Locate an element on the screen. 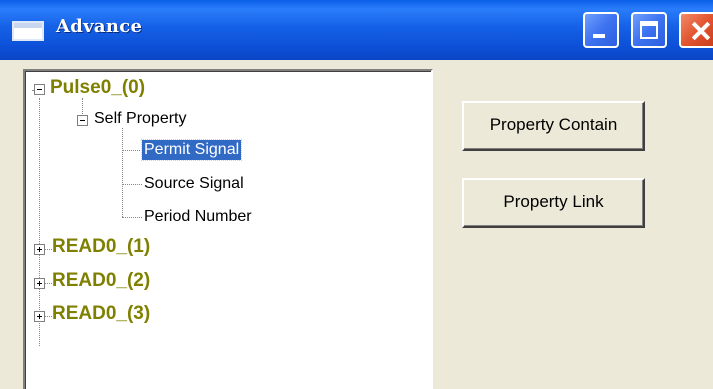  window-icon is located at coordinates (28, 31).